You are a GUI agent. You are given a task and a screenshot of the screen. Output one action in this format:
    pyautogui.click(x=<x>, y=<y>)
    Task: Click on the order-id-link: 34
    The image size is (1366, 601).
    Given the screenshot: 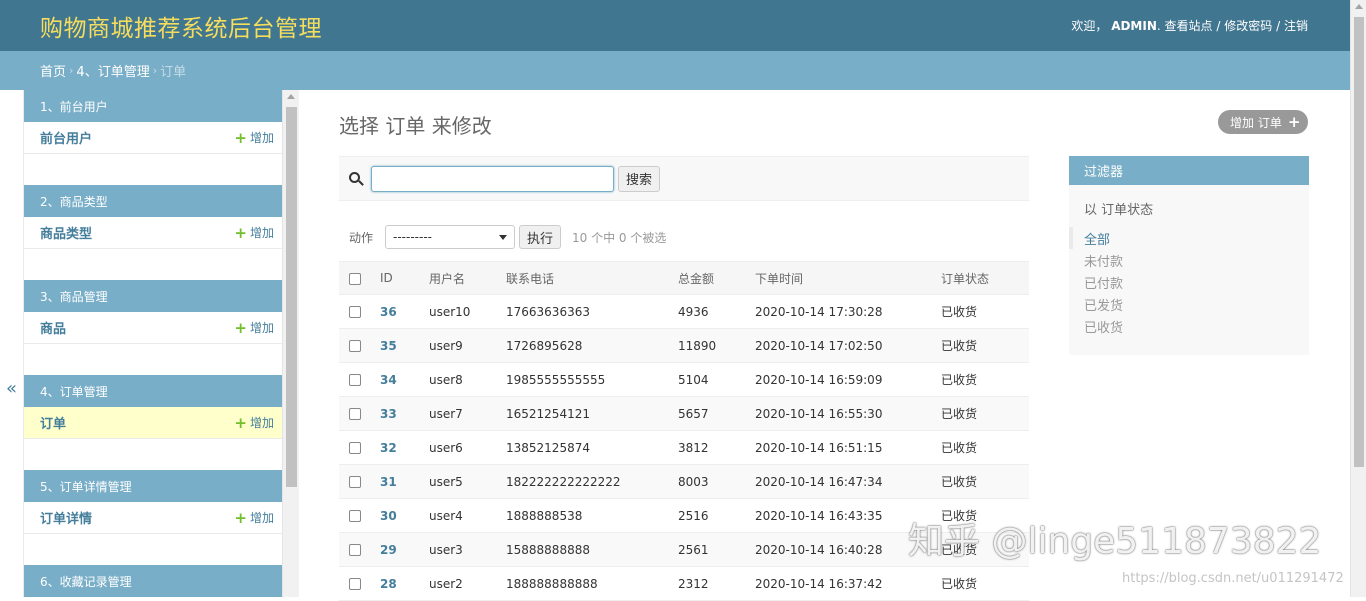 What is the action you would take?
    pyautogui.click(x=388, y=380)
    